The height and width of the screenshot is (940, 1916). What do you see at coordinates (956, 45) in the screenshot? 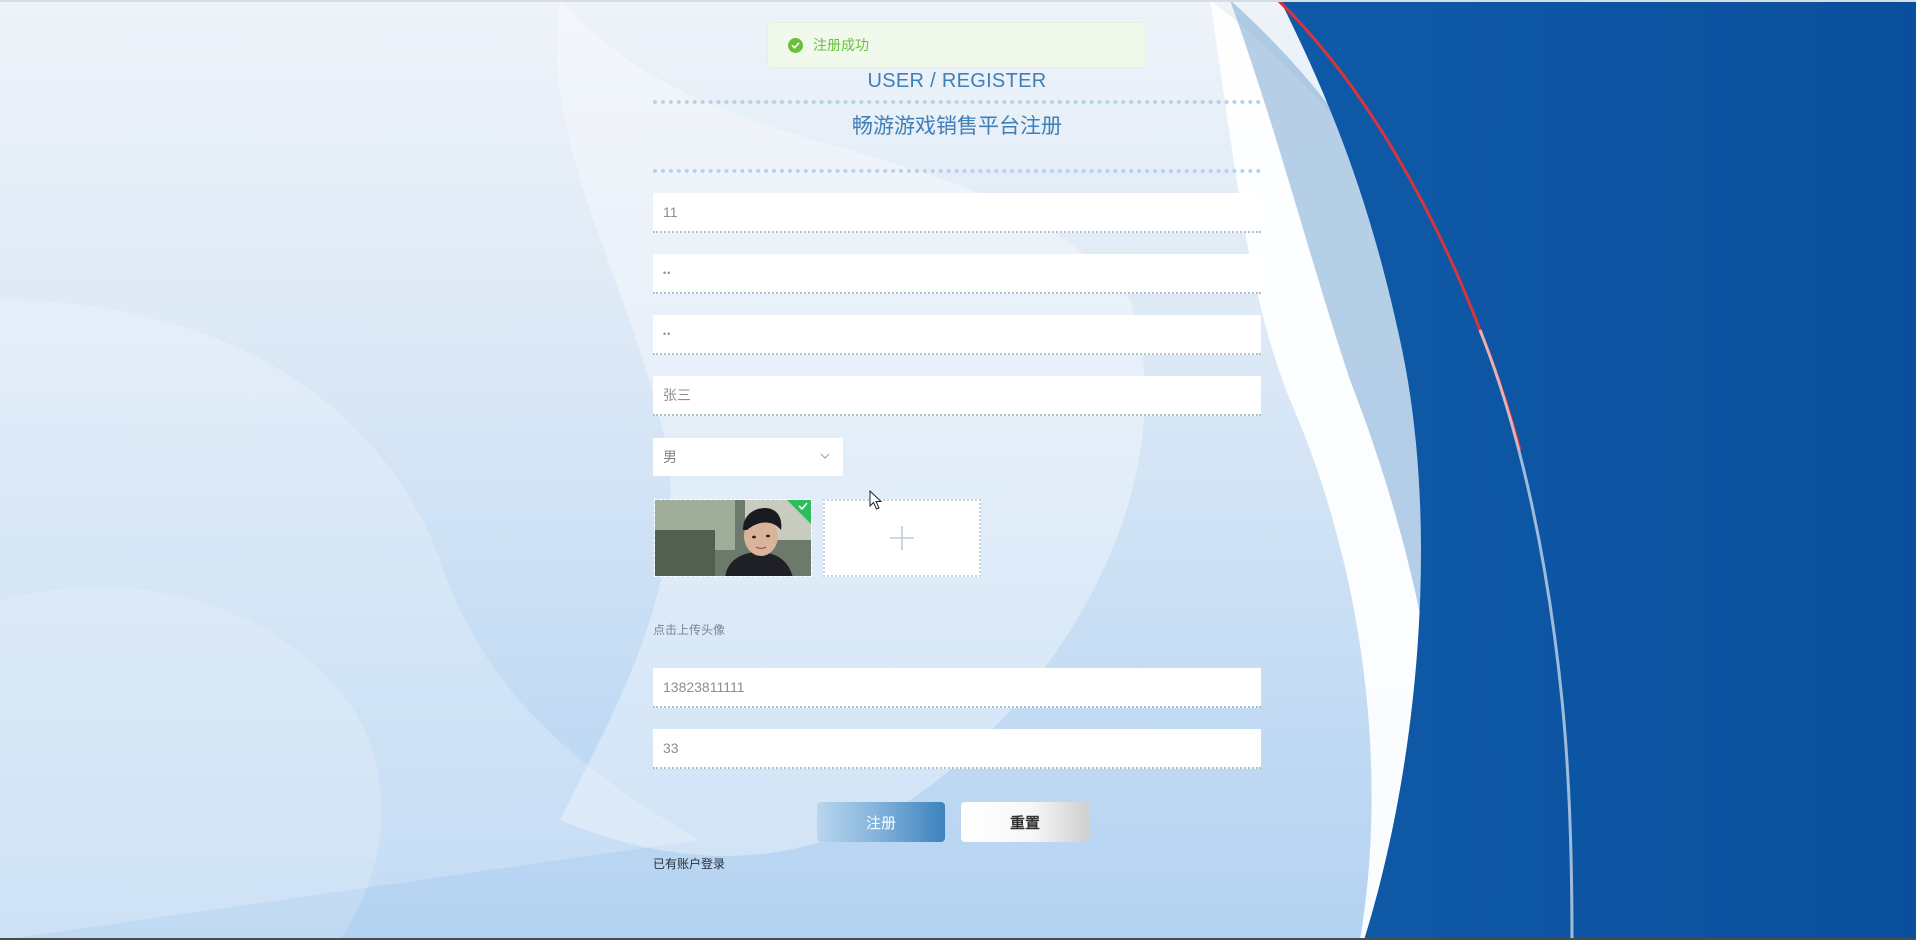
I see `success-toast: 注册成功` at bounding box center [956, 45].